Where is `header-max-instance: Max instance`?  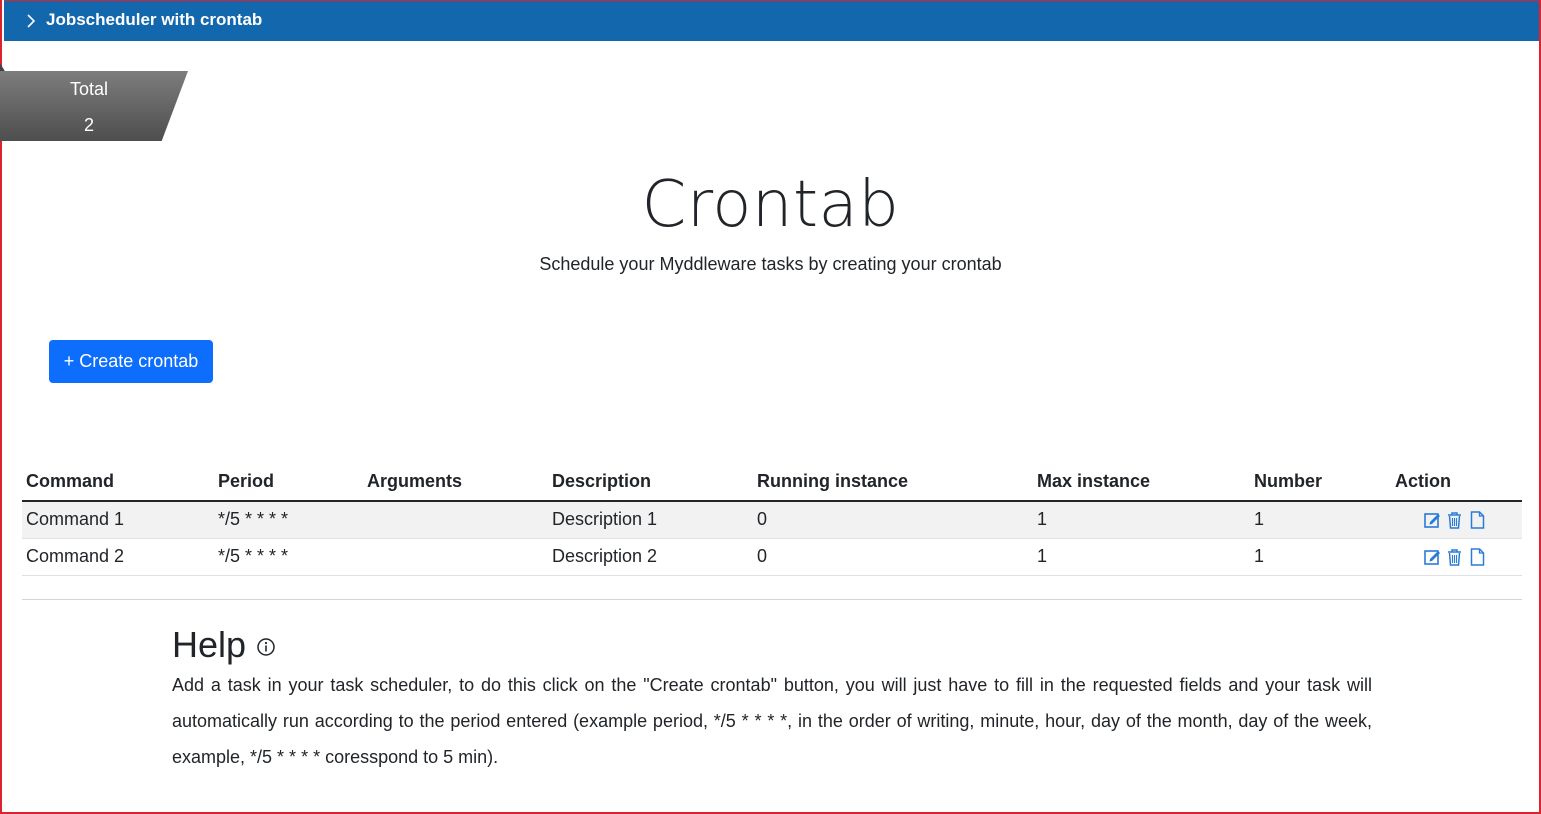 header-max-instance: Max instance is located at coordinates (1141, 482).